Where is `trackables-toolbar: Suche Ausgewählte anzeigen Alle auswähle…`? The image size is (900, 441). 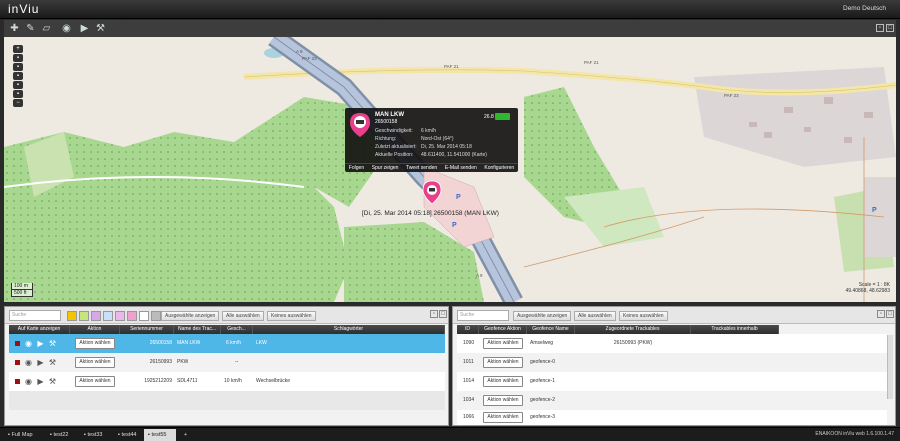 trackables-toolbar: Suche Ausgewählte anzeigen Alle auswähle… is located at coordinates (226, 315).